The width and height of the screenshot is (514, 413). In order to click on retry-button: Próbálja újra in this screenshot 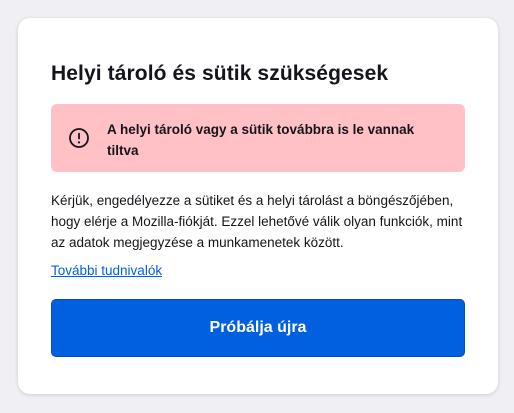, I will do `click(258, 328)`.